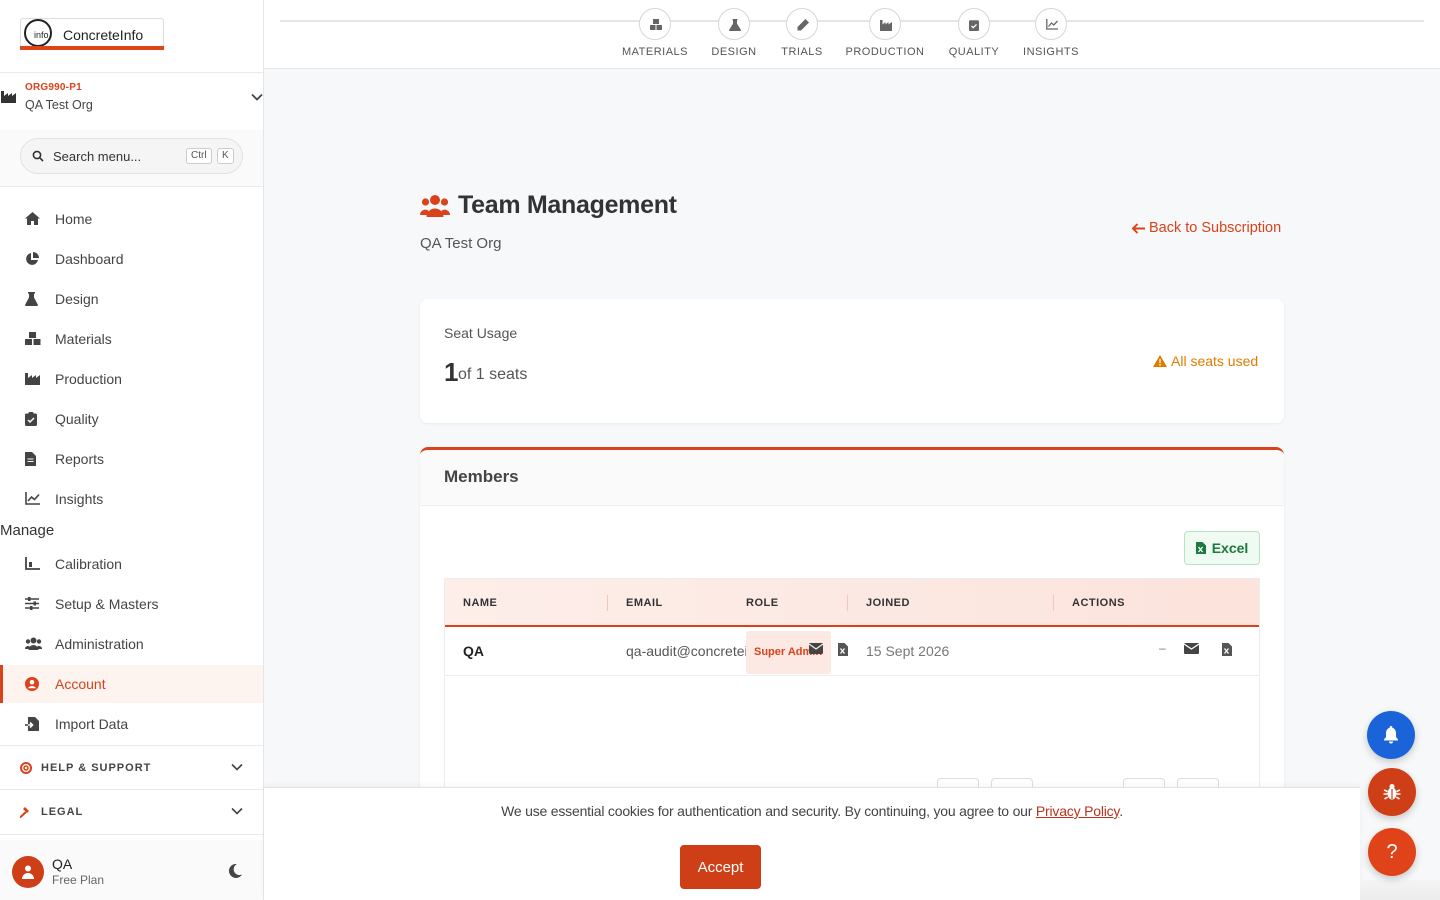 Image resolution: width=1440 pixels, height=900 pixels. I want to click on sidebar-item-label: Insights, so click(79, 499).